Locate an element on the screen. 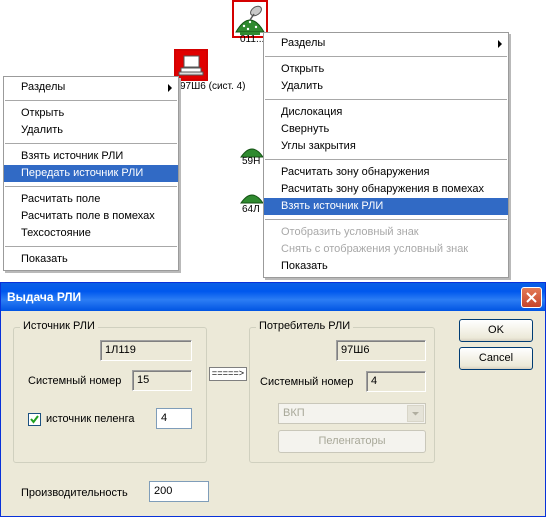 The image size is (546, 517). menu-item-show-symbol: Отобразить условный знак is located at coordinates (386, 232).